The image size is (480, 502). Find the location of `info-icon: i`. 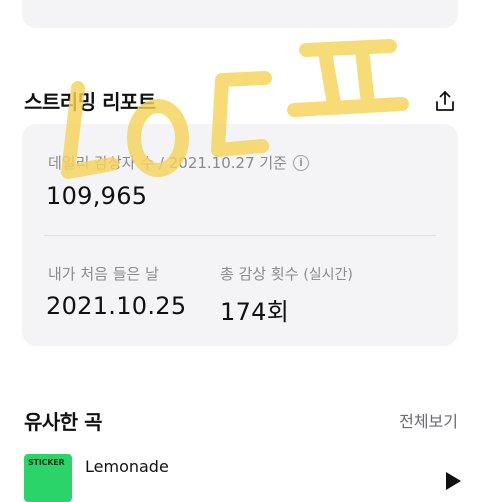

info-icon: i is located at coordinates (300, 162).